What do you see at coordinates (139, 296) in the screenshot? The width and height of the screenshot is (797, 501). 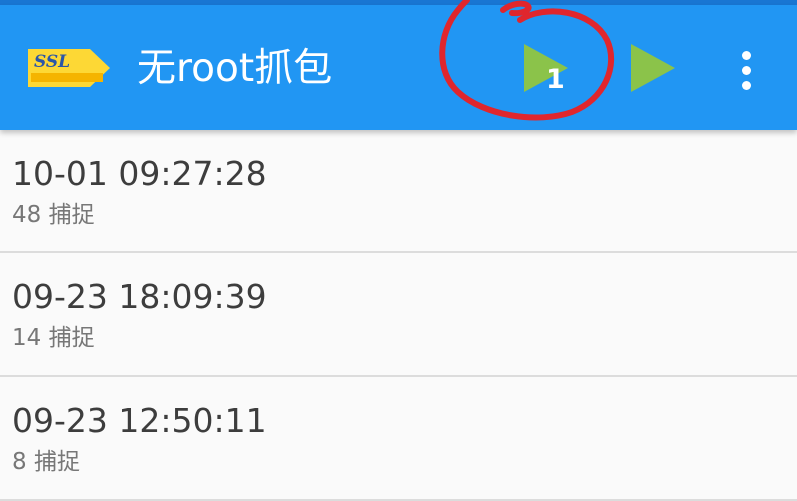 I see `session-timestamp: 09-23 18:09:39` at bounding box center [139, 296].